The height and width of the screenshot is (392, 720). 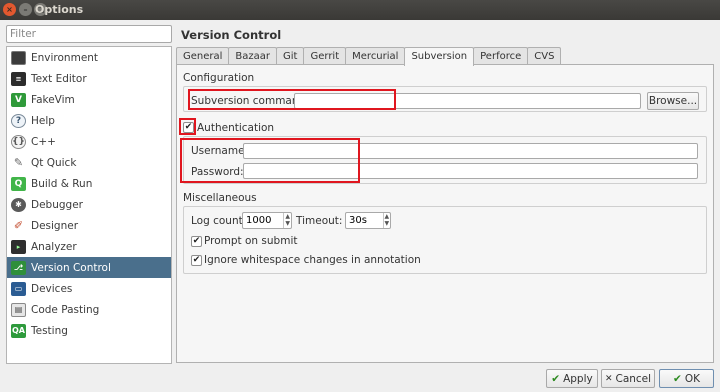 What do you see at coordinates (470, 171) in the screenshot?
I see `password-field` at bounding box center [470, 171].